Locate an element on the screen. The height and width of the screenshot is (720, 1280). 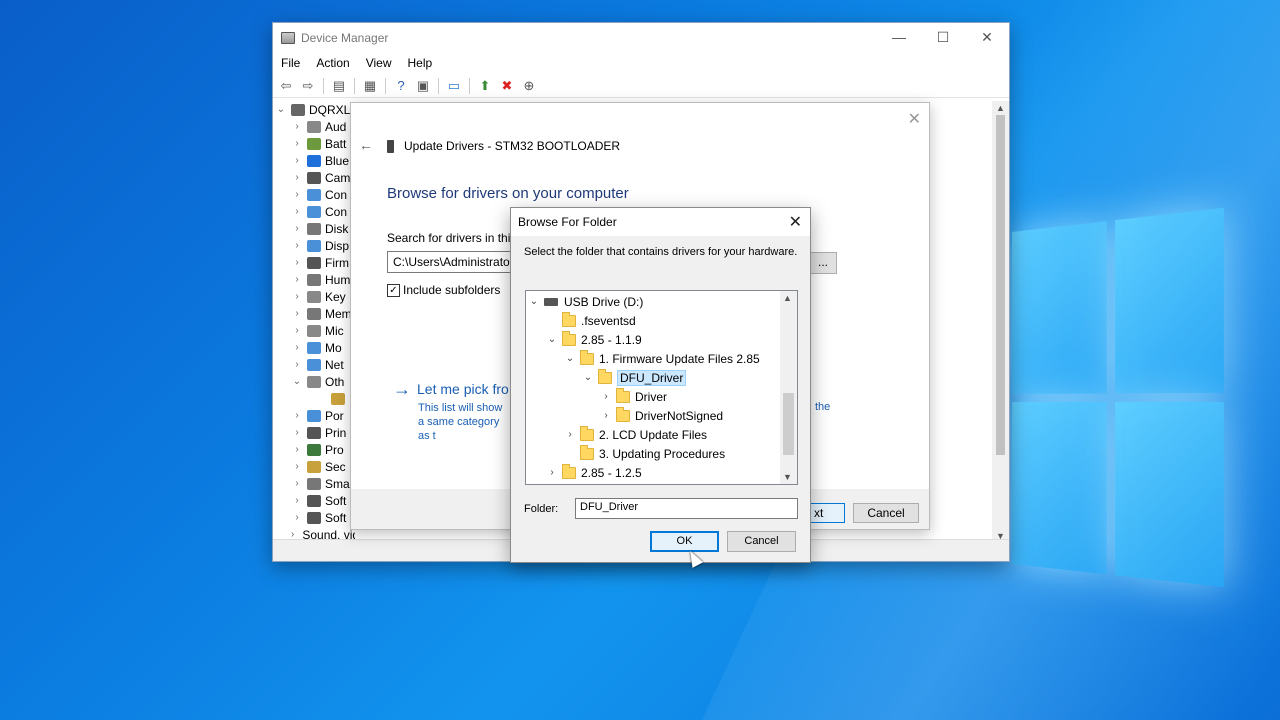
folder-tree-node: ⌄ 2.85 - 1.1.9 is located at coordinates (594, 339).